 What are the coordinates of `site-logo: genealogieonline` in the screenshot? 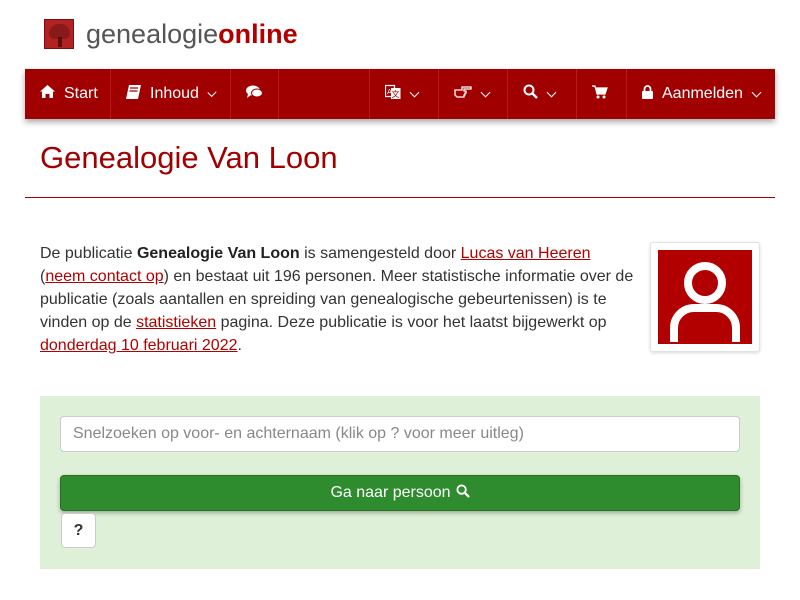 It's located at (171, 34).